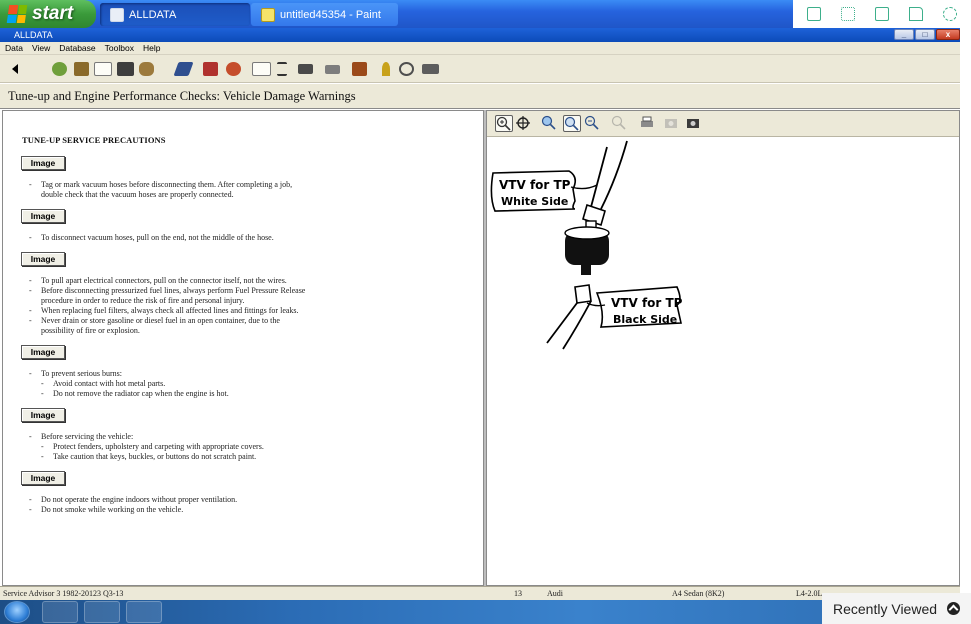 The width and height of the screenshot is (971, 624). What do you see at coordinates (268, 14) in the screenshot?
I see `paint-app-icon` at bounding box center [268, 14].